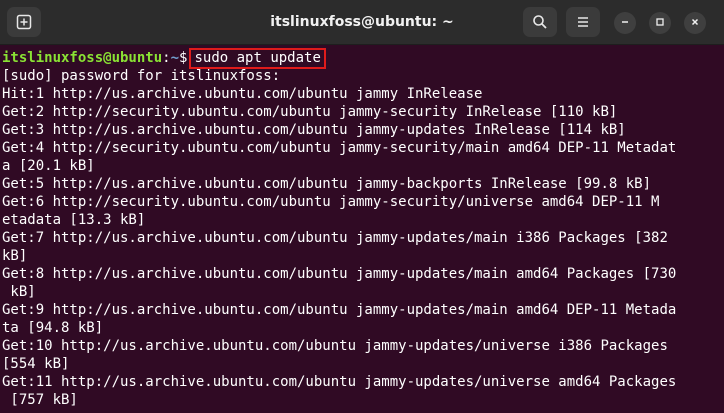 The height and width of the screenshot is (413, 724). What do you see at coordinates (53, 328) in the screenshot?
I see `output-line: ta [94.8 kB]` at bounding box center [53, 328].